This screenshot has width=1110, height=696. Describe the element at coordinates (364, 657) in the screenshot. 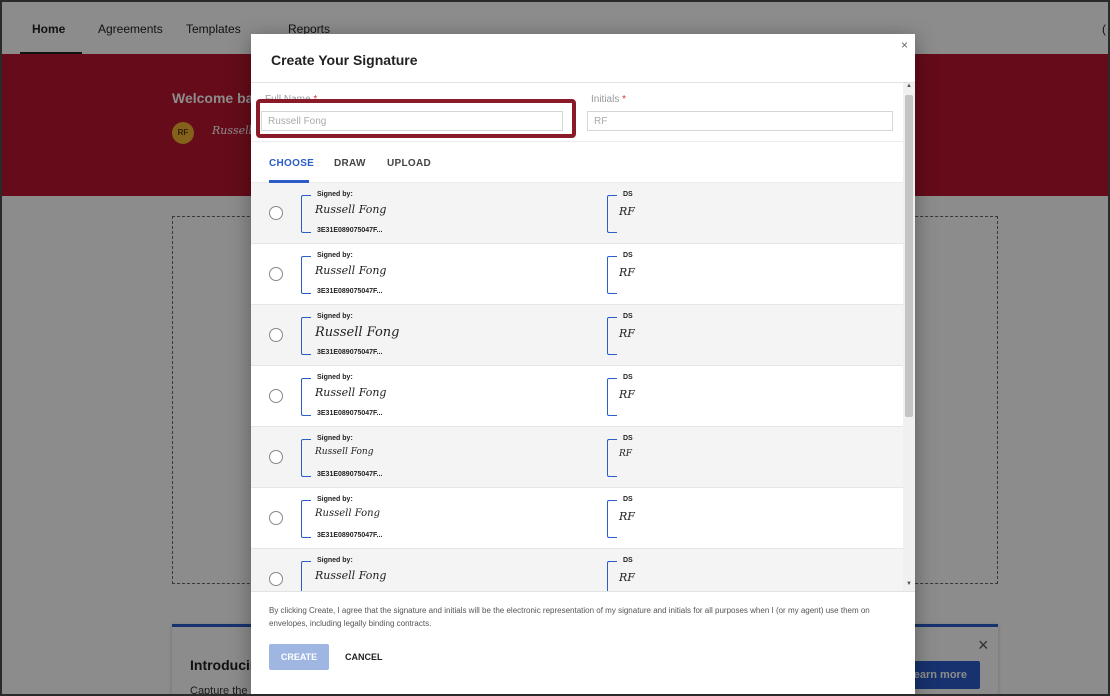

I see `cancel-button: CANCEL` at that location.